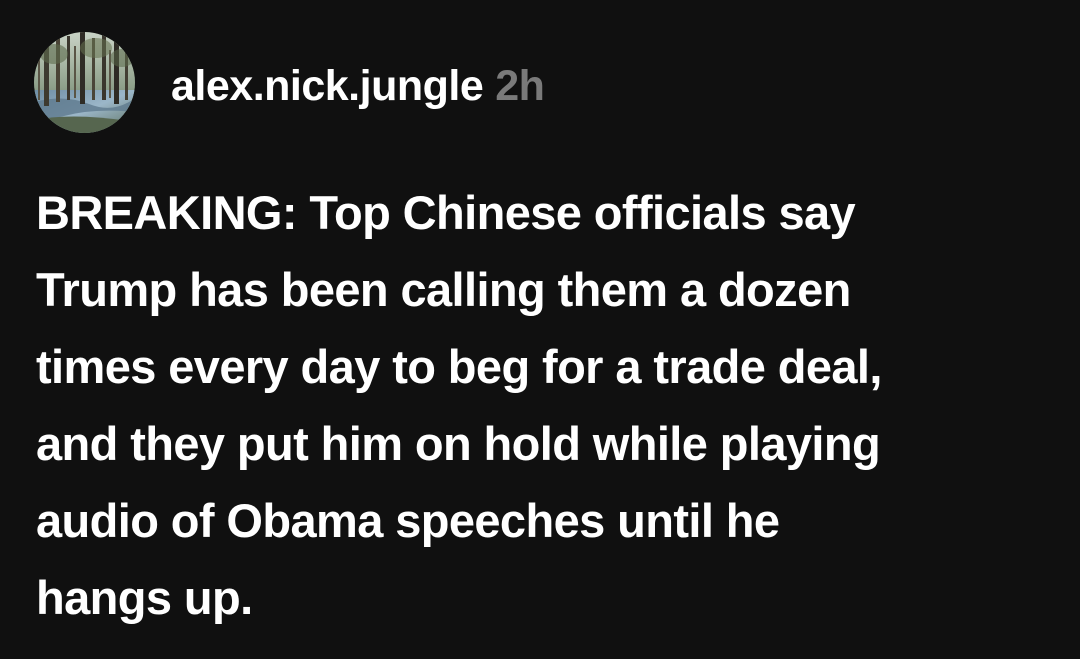  I want to click on post-header: alex.nick.jungle 2h, so click(289, 82).